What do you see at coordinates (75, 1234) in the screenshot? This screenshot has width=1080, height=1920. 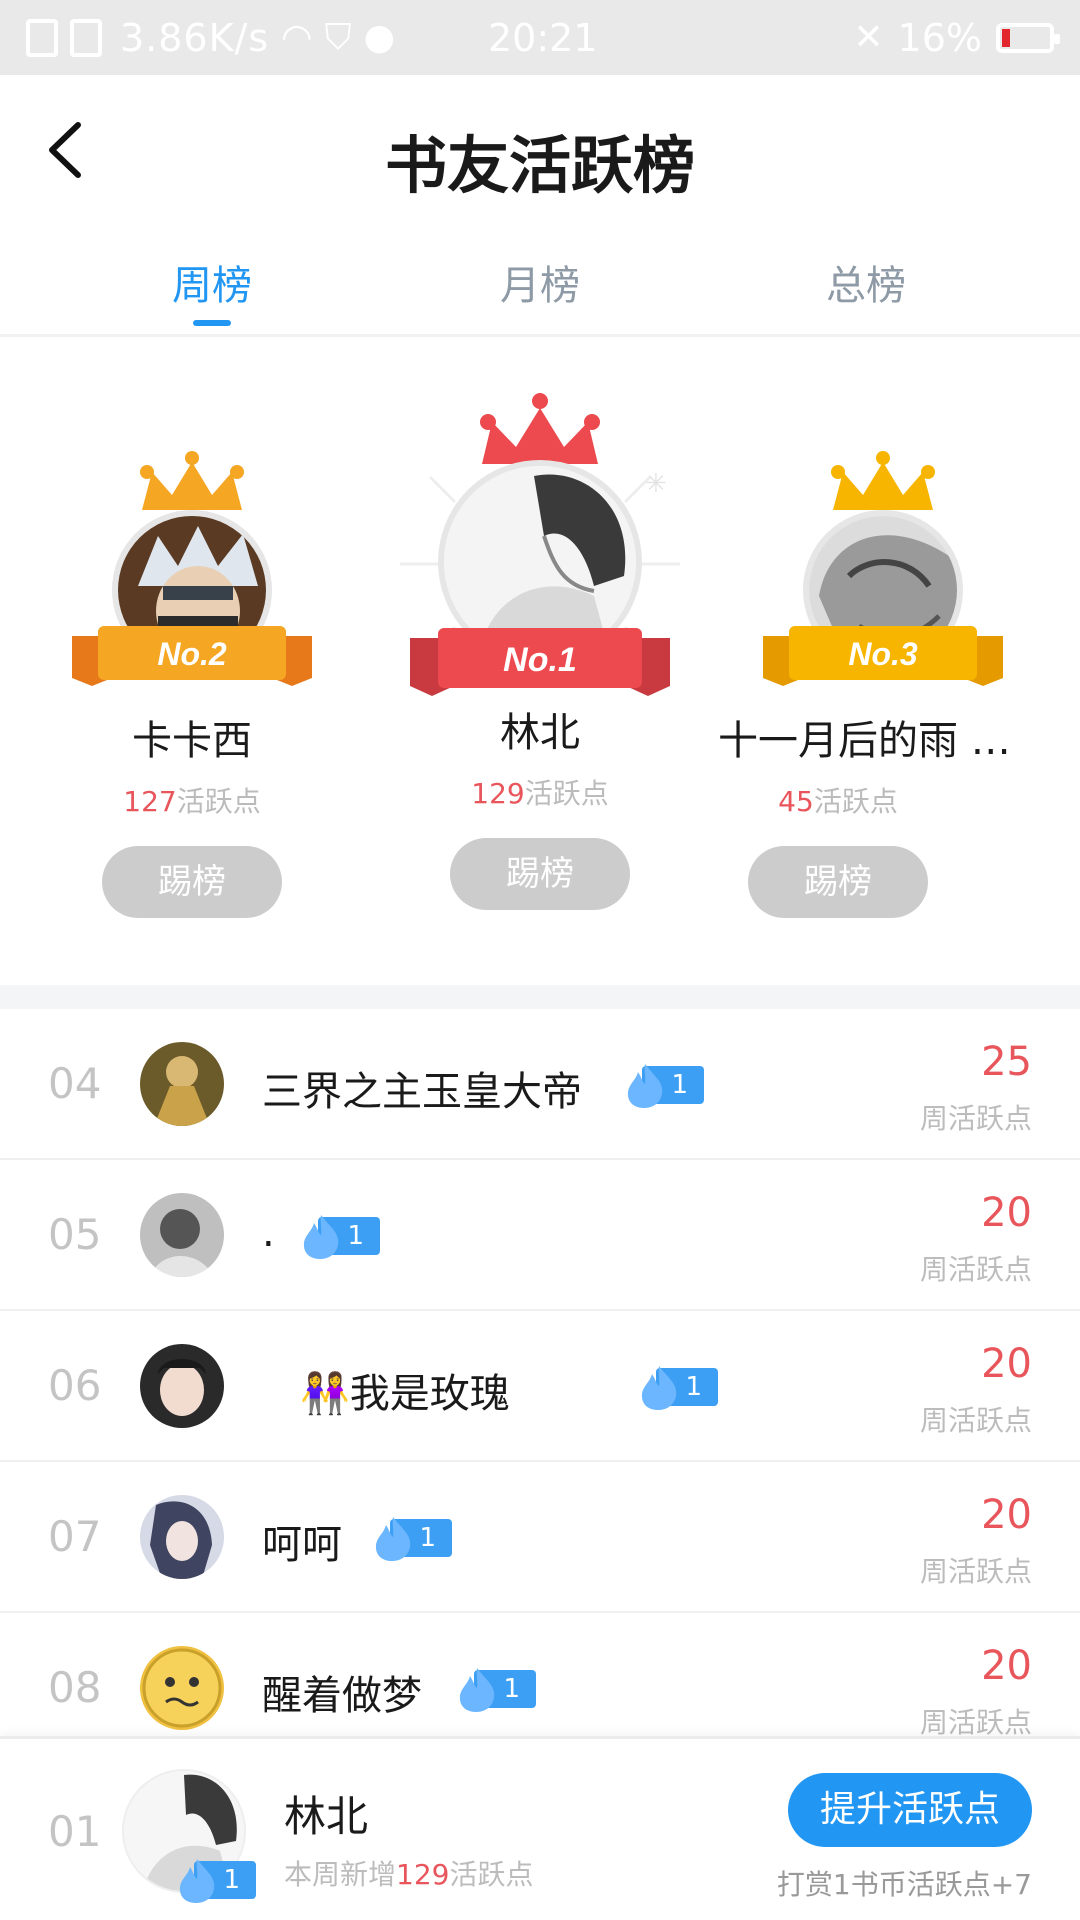 I see `rank-number: 05` at bounding box center [75, 1234].